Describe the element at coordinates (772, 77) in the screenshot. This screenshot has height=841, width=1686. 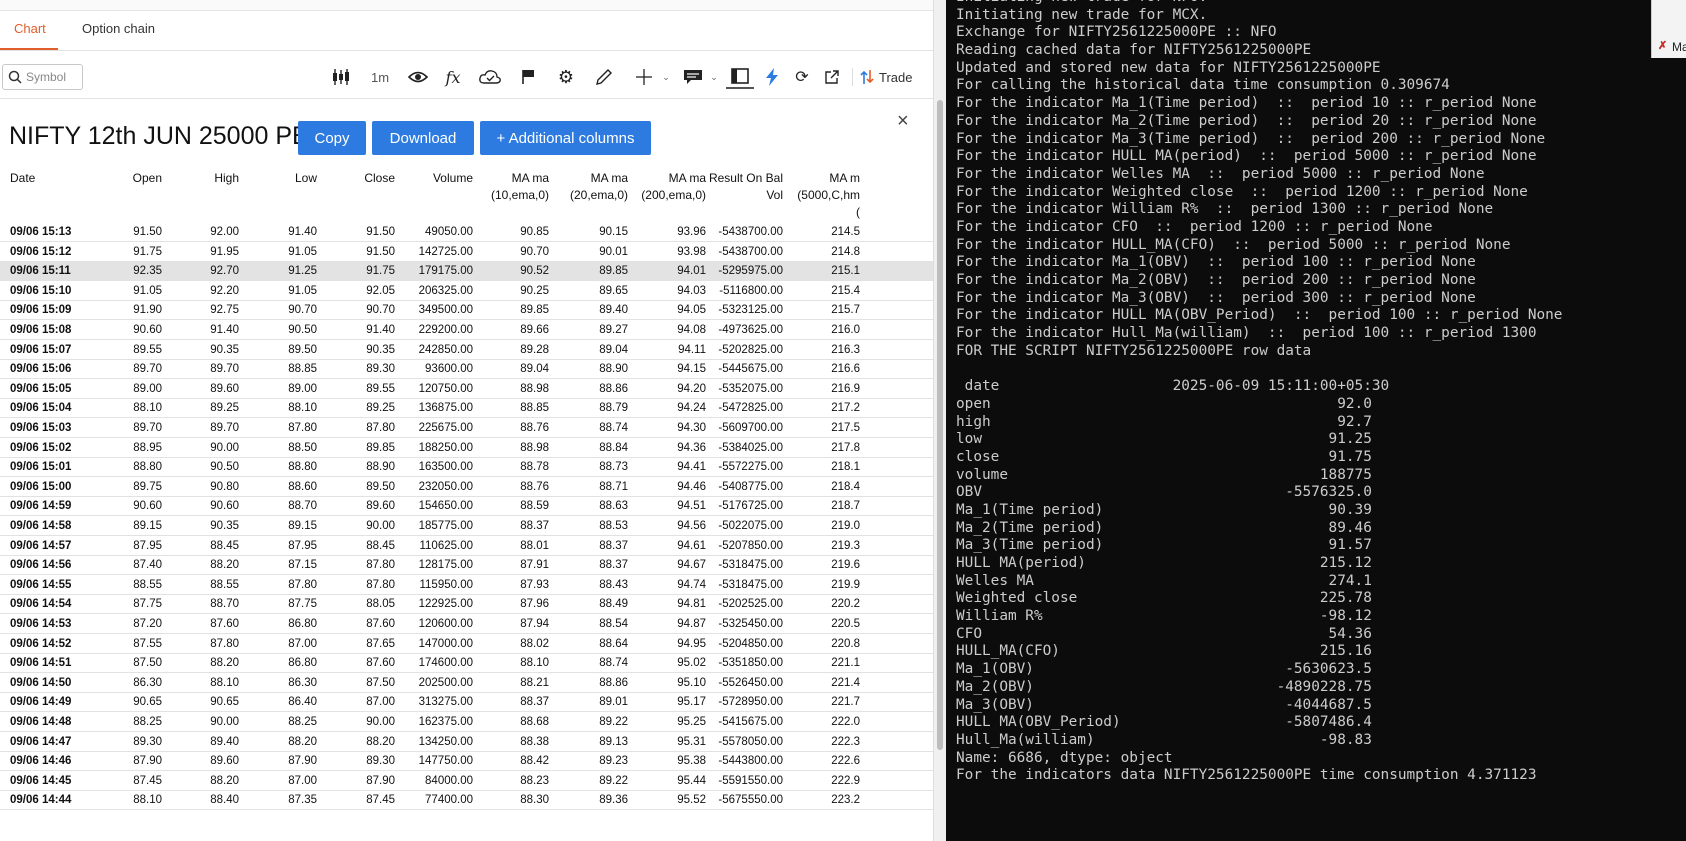
I see `bolt-icon` at that location.